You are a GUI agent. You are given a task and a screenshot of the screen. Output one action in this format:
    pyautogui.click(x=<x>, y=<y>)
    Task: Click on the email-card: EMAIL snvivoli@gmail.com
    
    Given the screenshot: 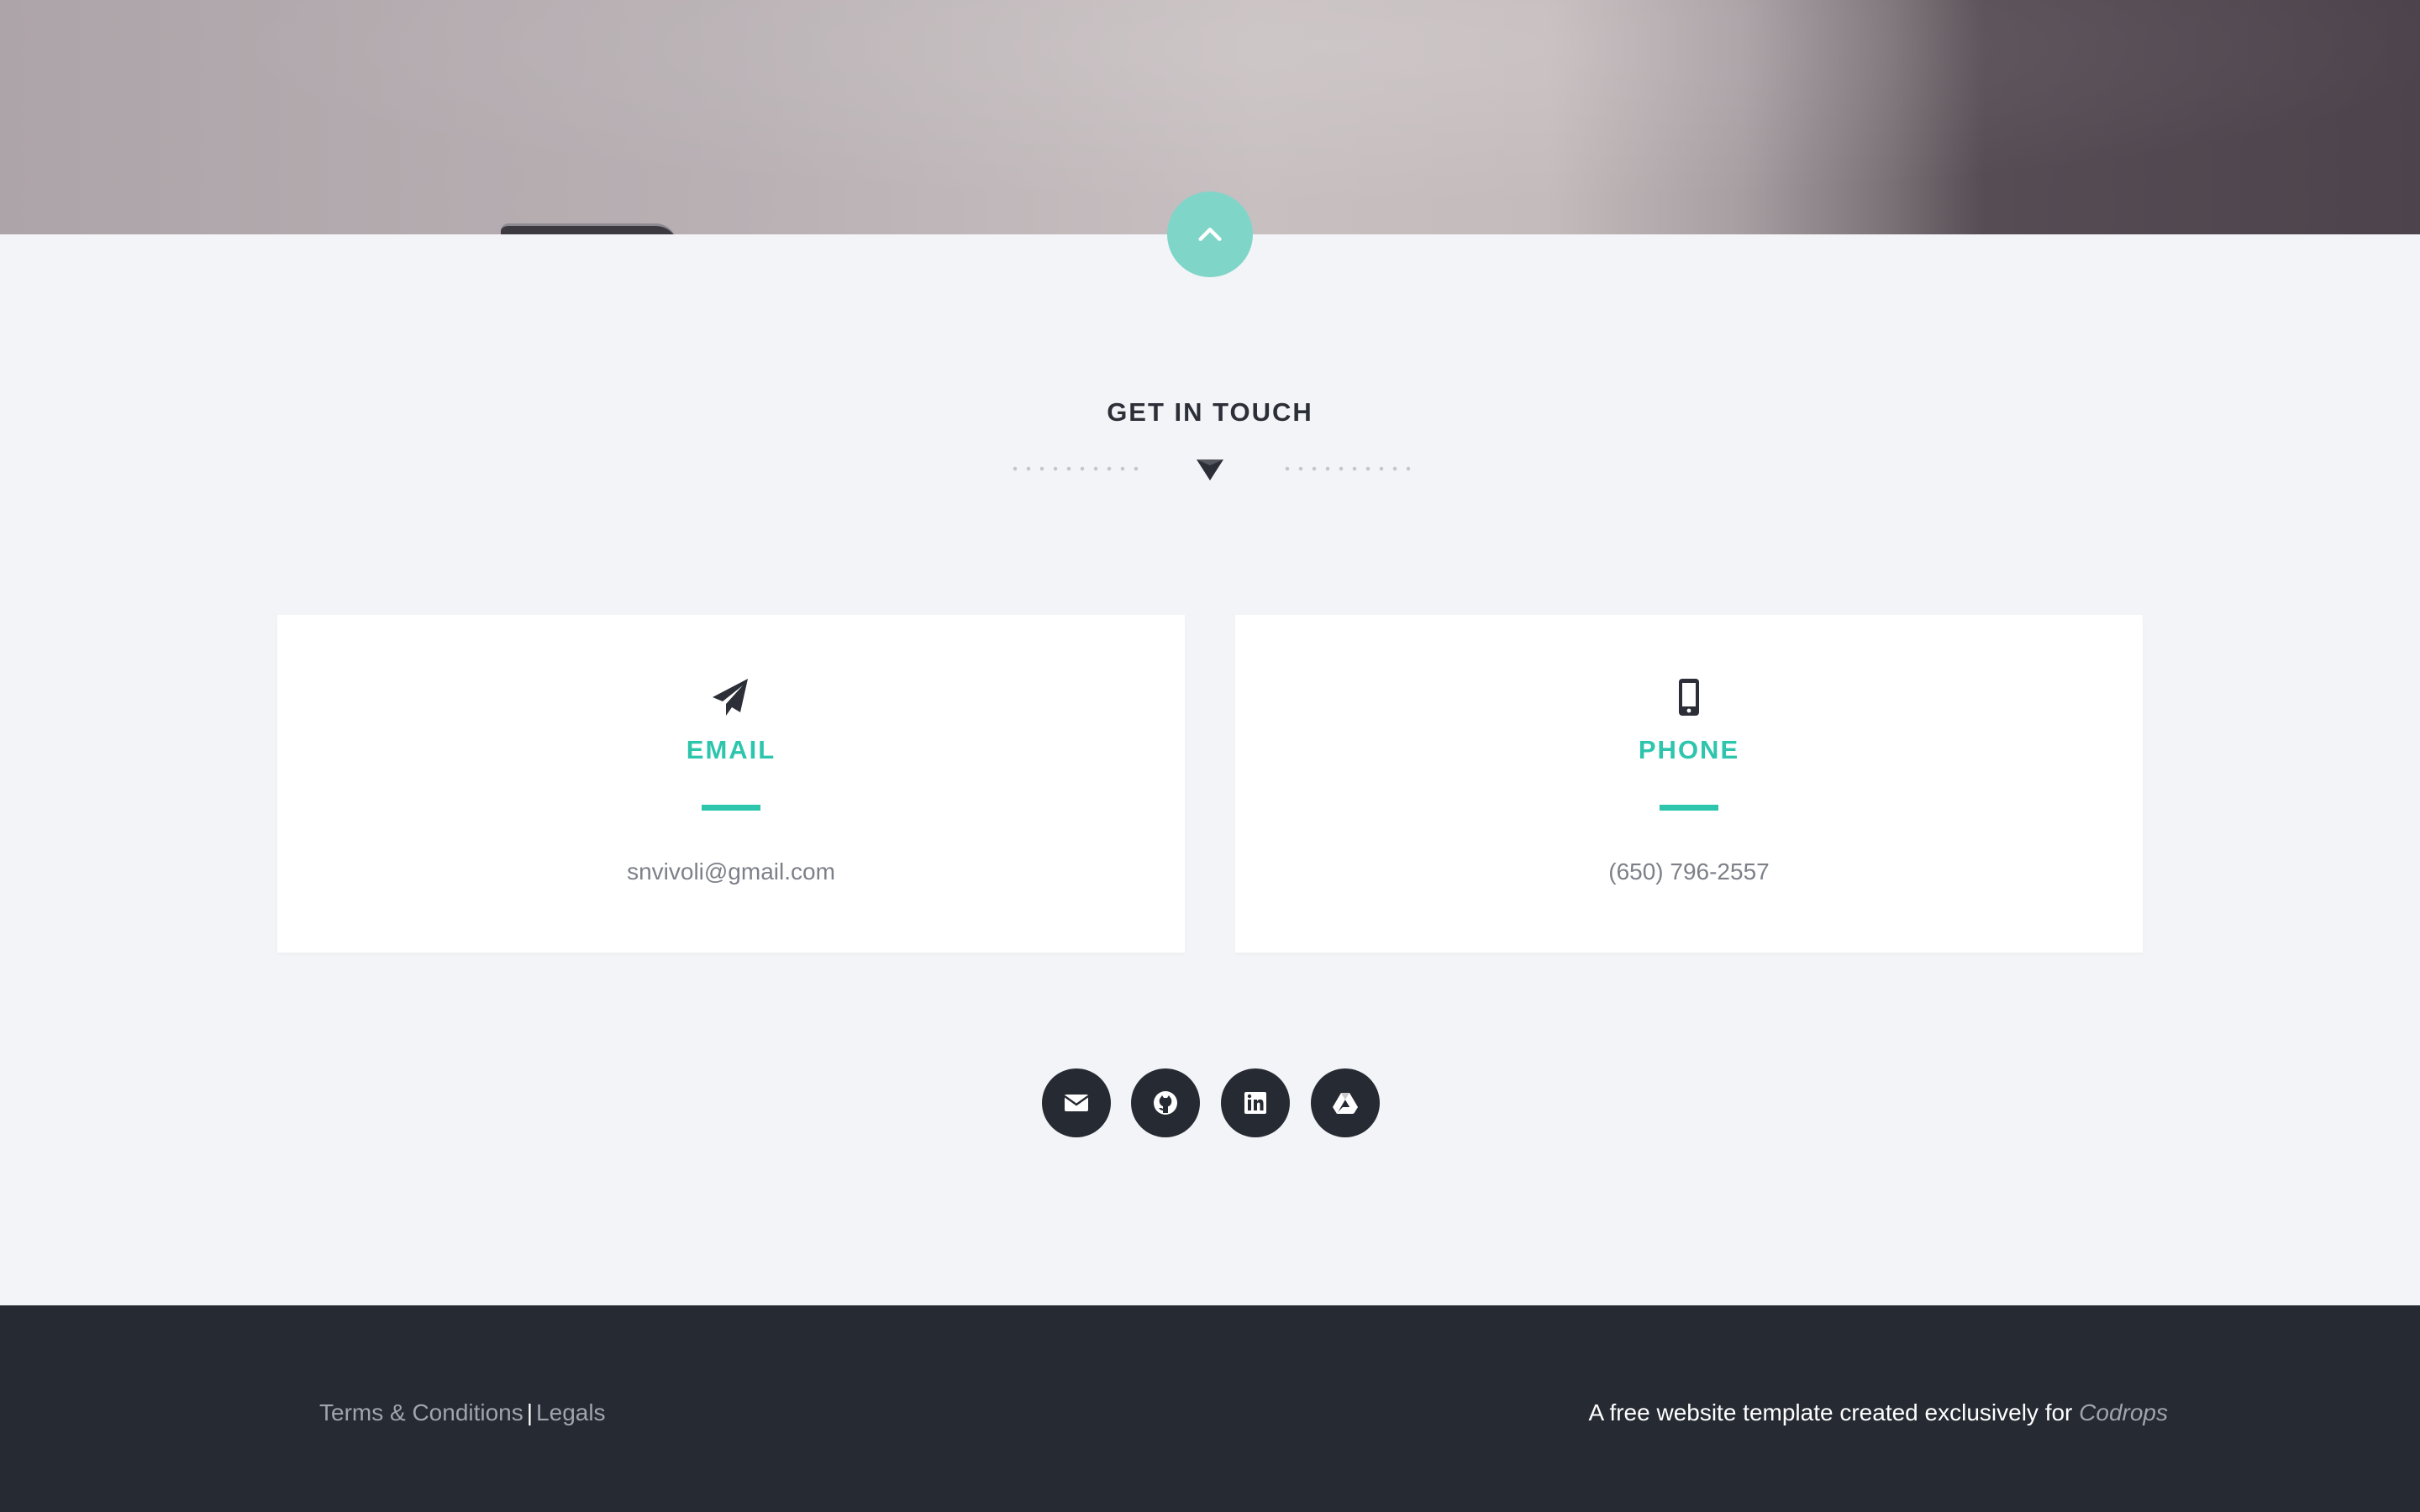 What is the action you would take?
    pyautogui.click(x=731, y=784)
    